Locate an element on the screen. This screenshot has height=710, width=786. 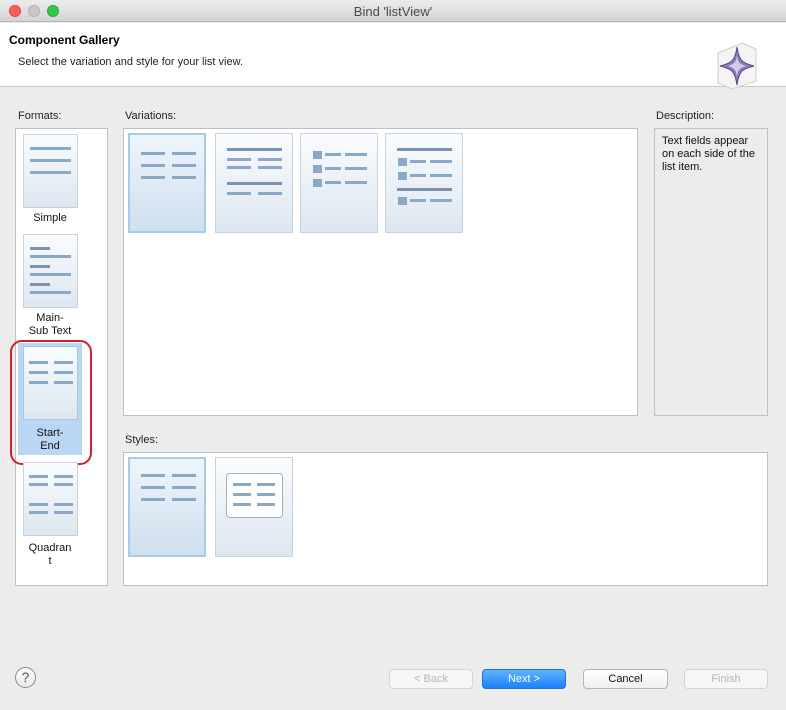
style-2-thumbnail is located at coordinates (254, 507).